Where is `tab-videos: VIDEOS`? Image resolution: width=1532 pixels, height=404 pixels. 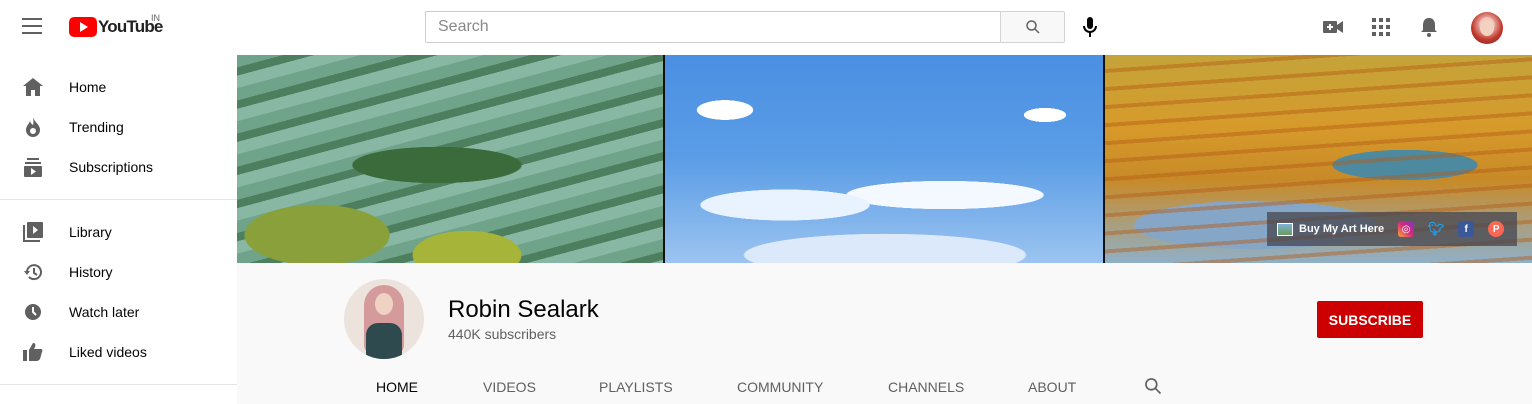
tab-videos: VIDEOS is located at coordinates (509, 387).